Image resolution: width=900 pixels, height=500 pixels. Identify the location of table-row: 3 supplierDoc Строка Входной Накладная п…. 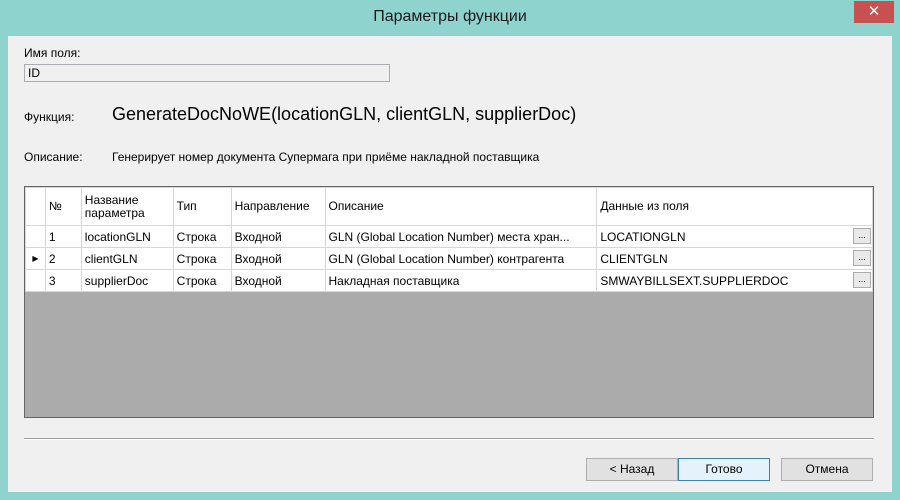
(449, 280).